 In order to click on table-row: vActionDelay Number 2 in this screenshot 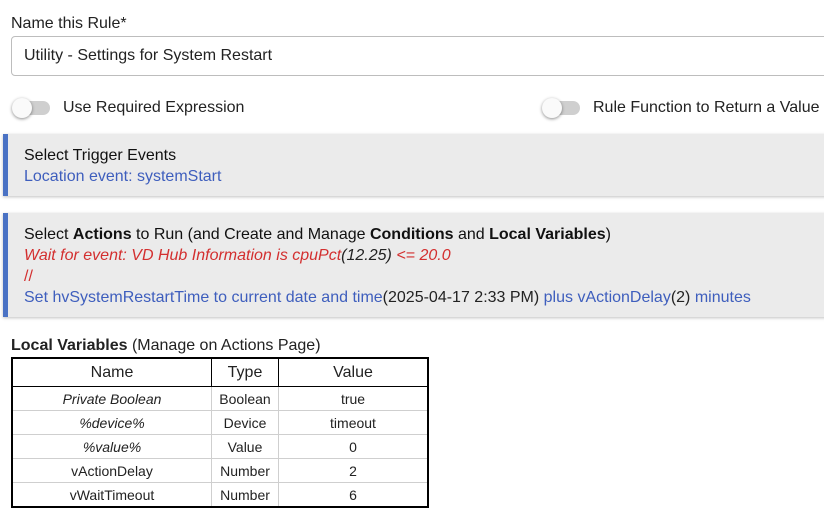, I will do `click(220, 470)`.